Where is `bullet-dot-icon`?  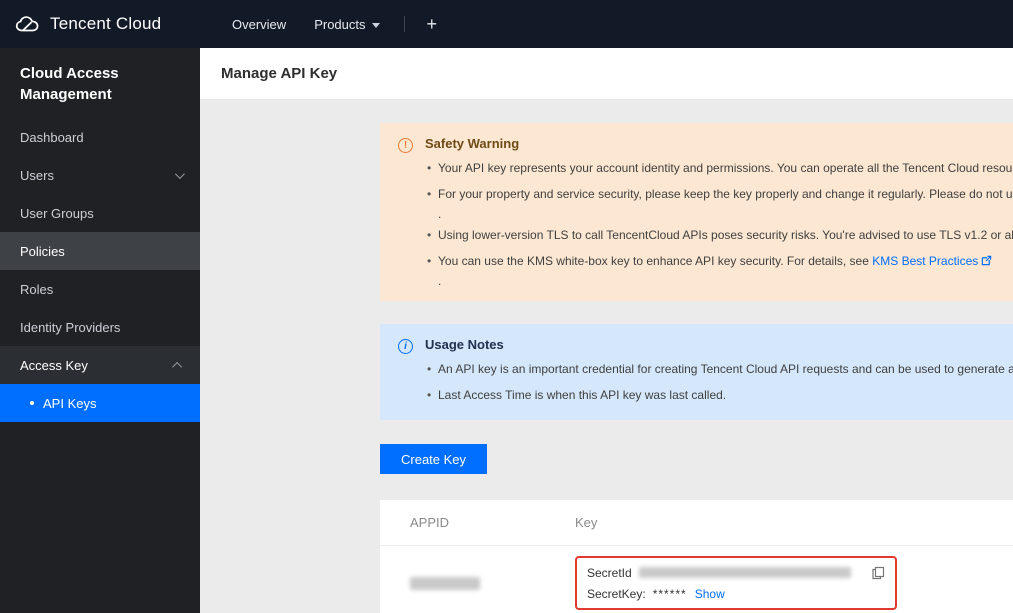 bullet-dot-icon is located at coordinates (32, 403).